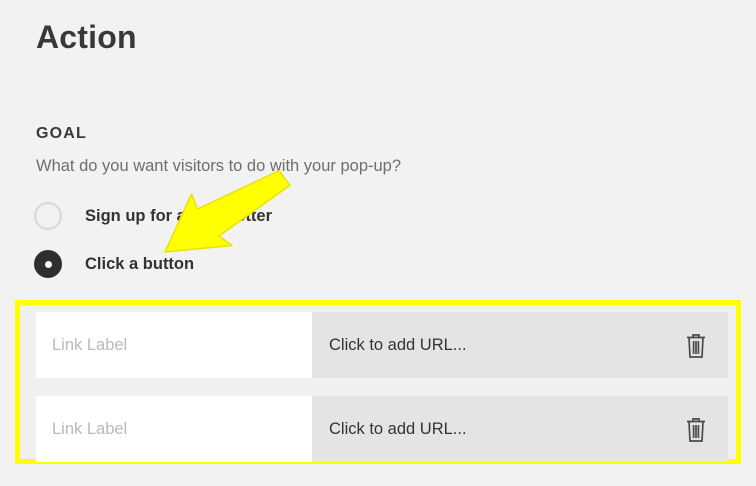 The image size is (756, 486). Describe the element at coordinates (62, 133) in the screenshot. I see `goal-heading: GOAL` at that location.